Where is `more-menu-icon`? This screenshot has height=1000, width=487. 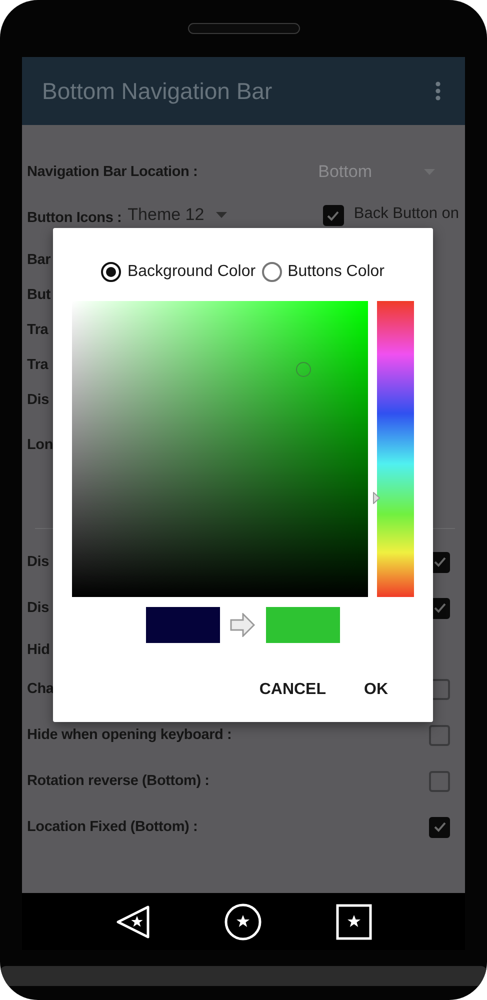
more-menu-icon is located at coordinates (438, 91).